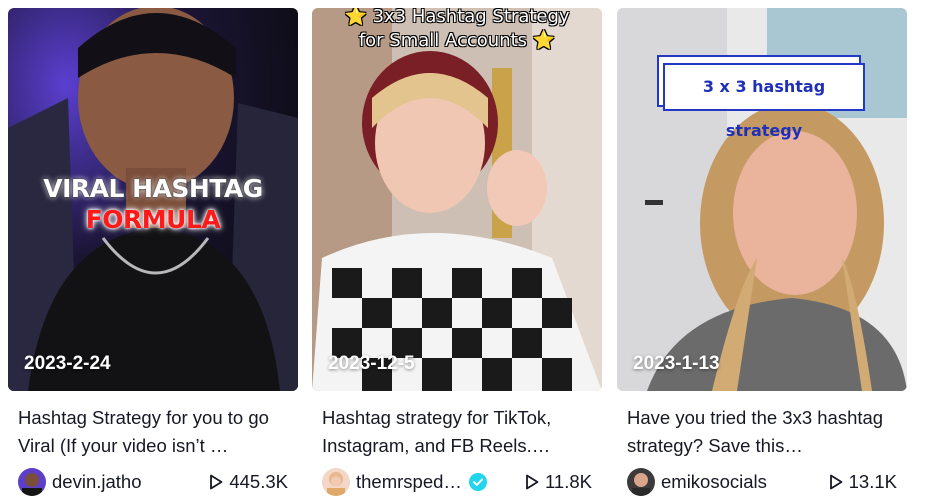 This screenshot has height=500, width=928. Describe the element at coordinates (872, 481) in the screenshot. I see `view-count-value: 13.1K` at that location.